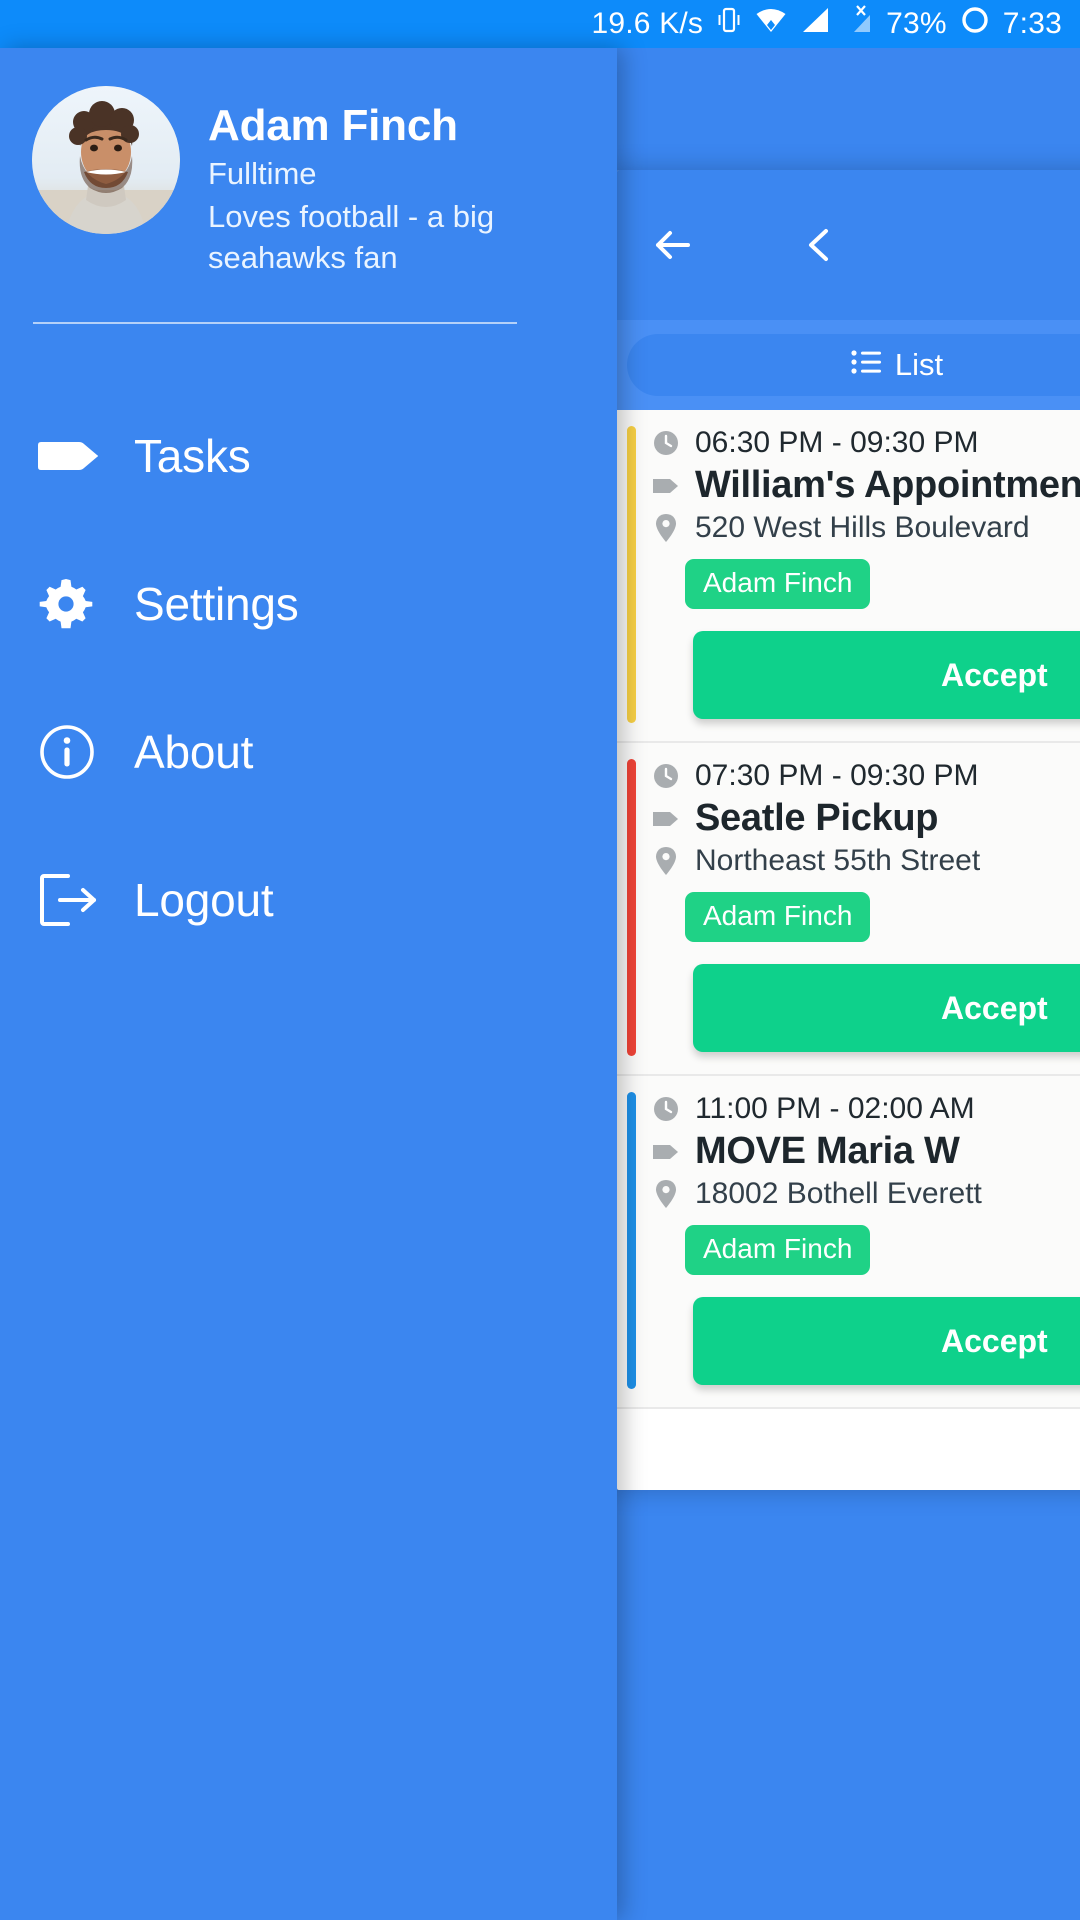 The width and height of the screenshot is (1080, 1920). Describe the element at coordinates (672, 245) in the screenshot. I see `arrow-left-icon` at that location.